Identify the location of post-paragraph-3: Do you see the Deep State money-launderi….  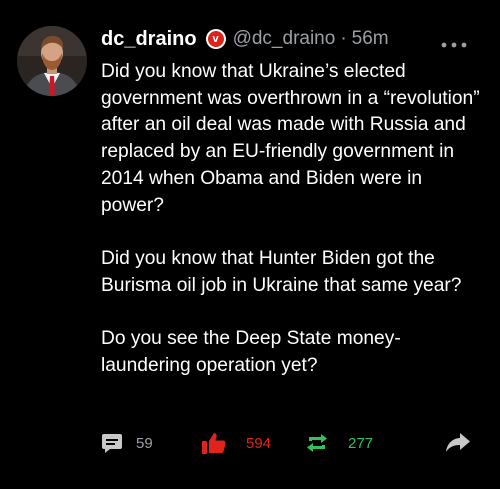
(251, 352).